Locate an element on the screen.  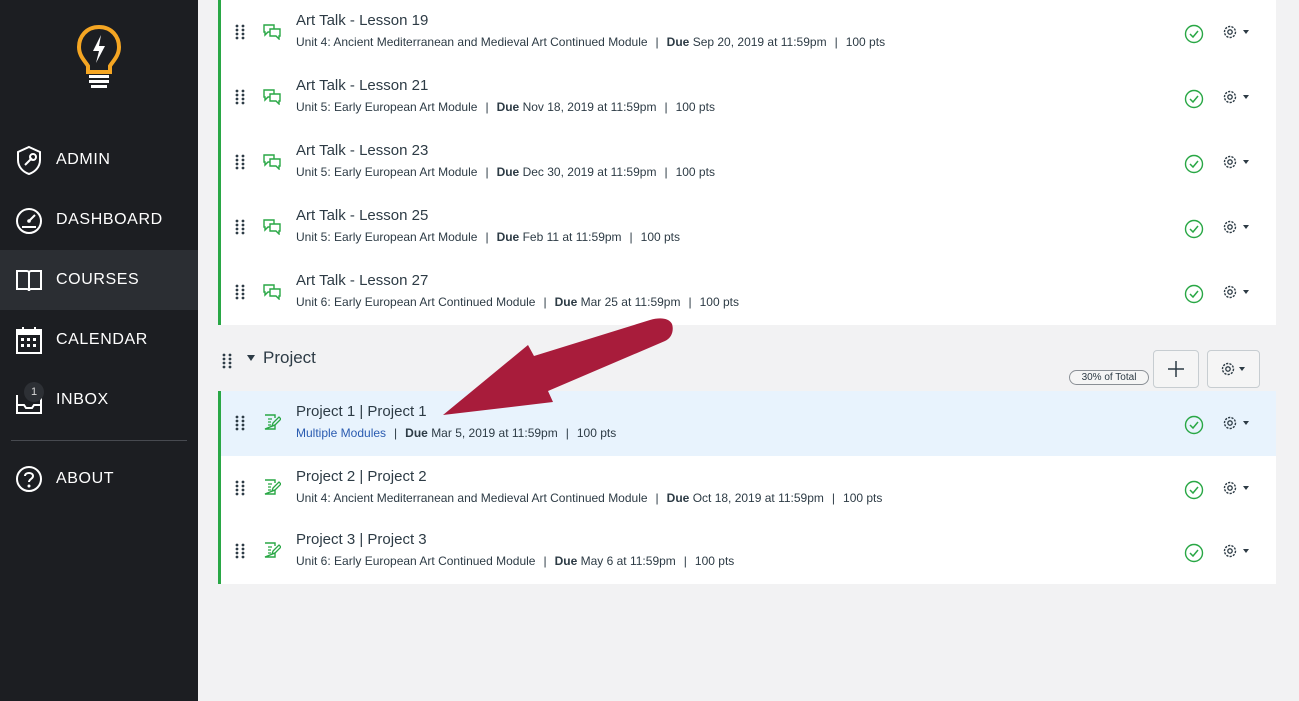
due-date: Sep 20, 2019 at 11:59pm is located at coordinates (759, 42).